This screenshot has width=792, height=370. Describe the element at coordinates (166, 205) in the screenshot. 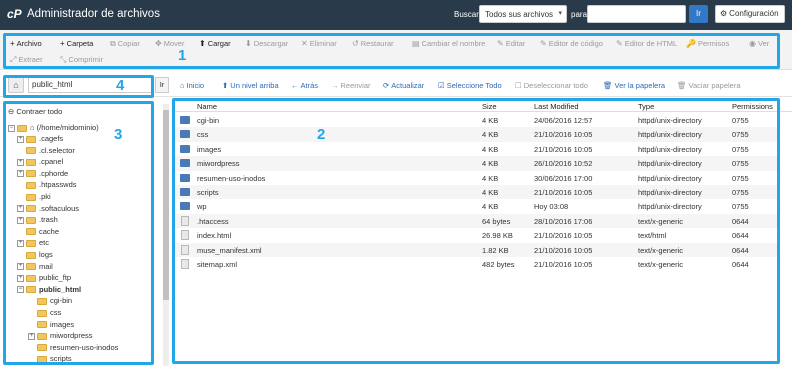

I see `tree-scroll-thumb` at that location.